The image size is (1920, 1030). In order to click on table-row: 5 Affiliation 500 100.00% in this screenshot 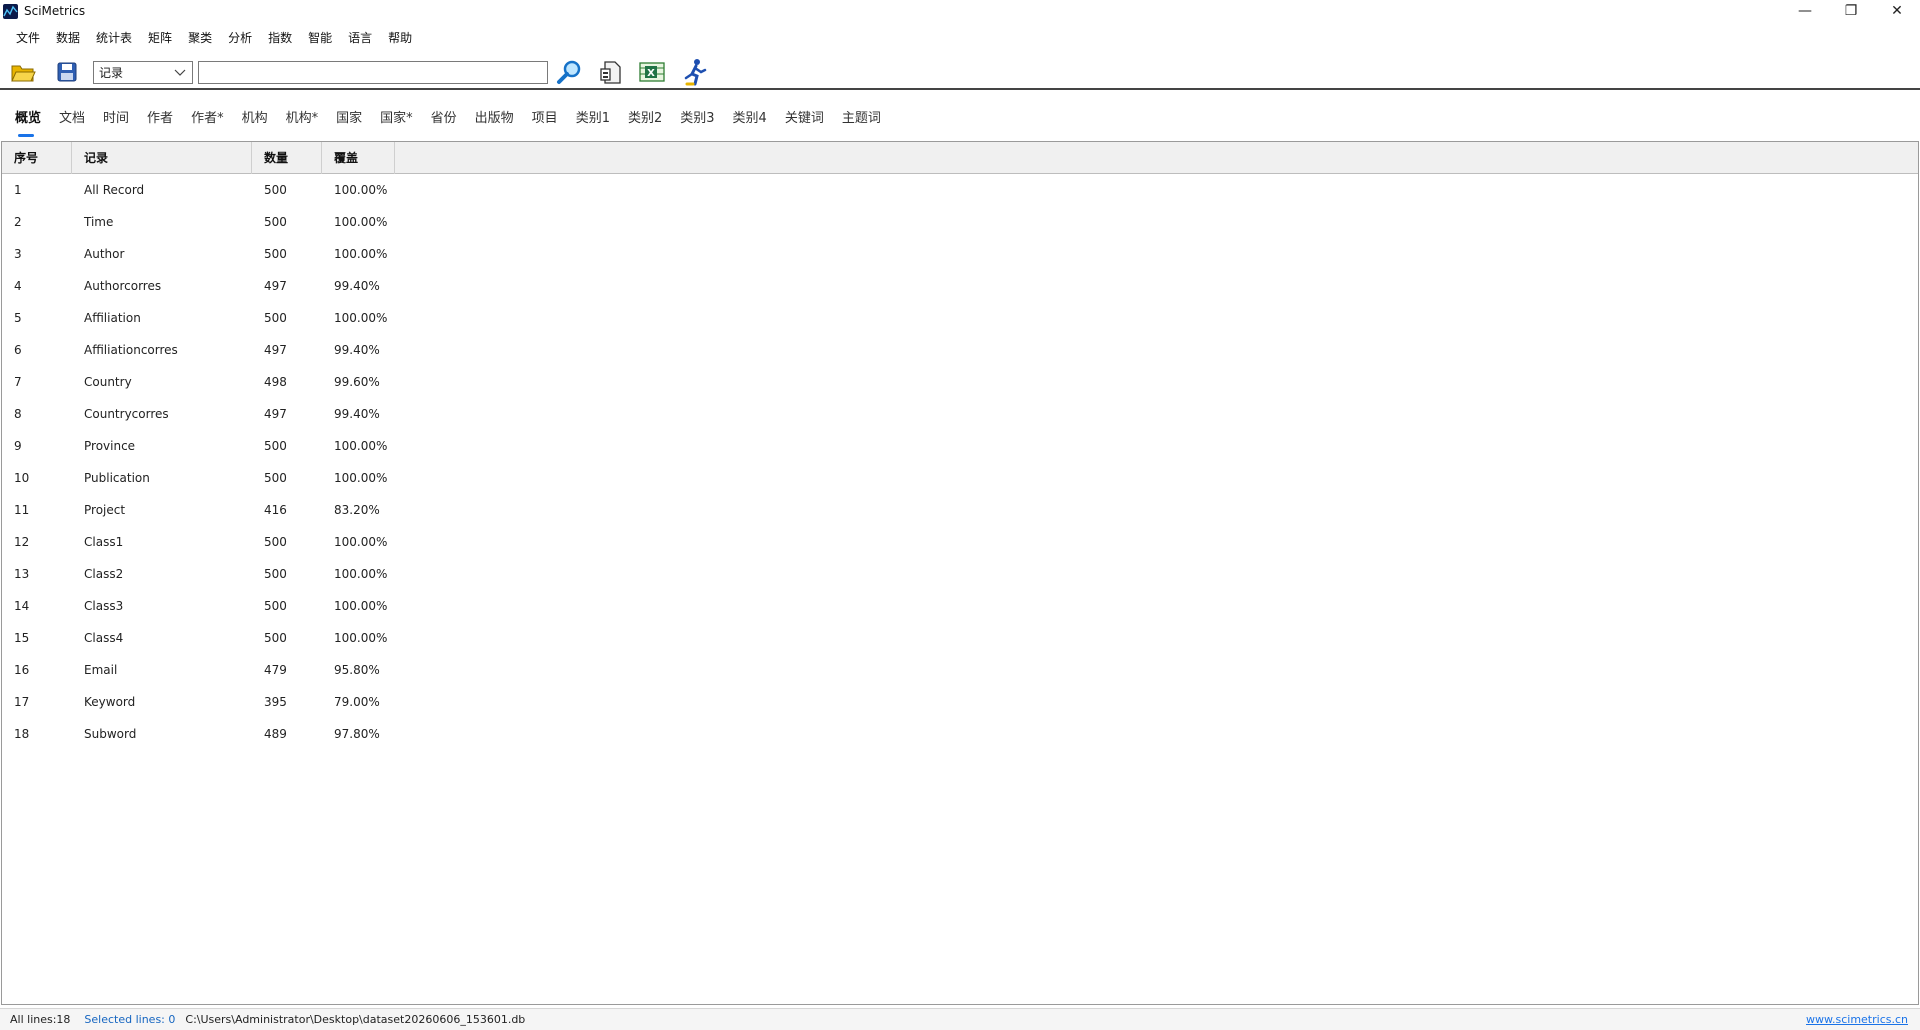, I will do `click(960, 318)`.